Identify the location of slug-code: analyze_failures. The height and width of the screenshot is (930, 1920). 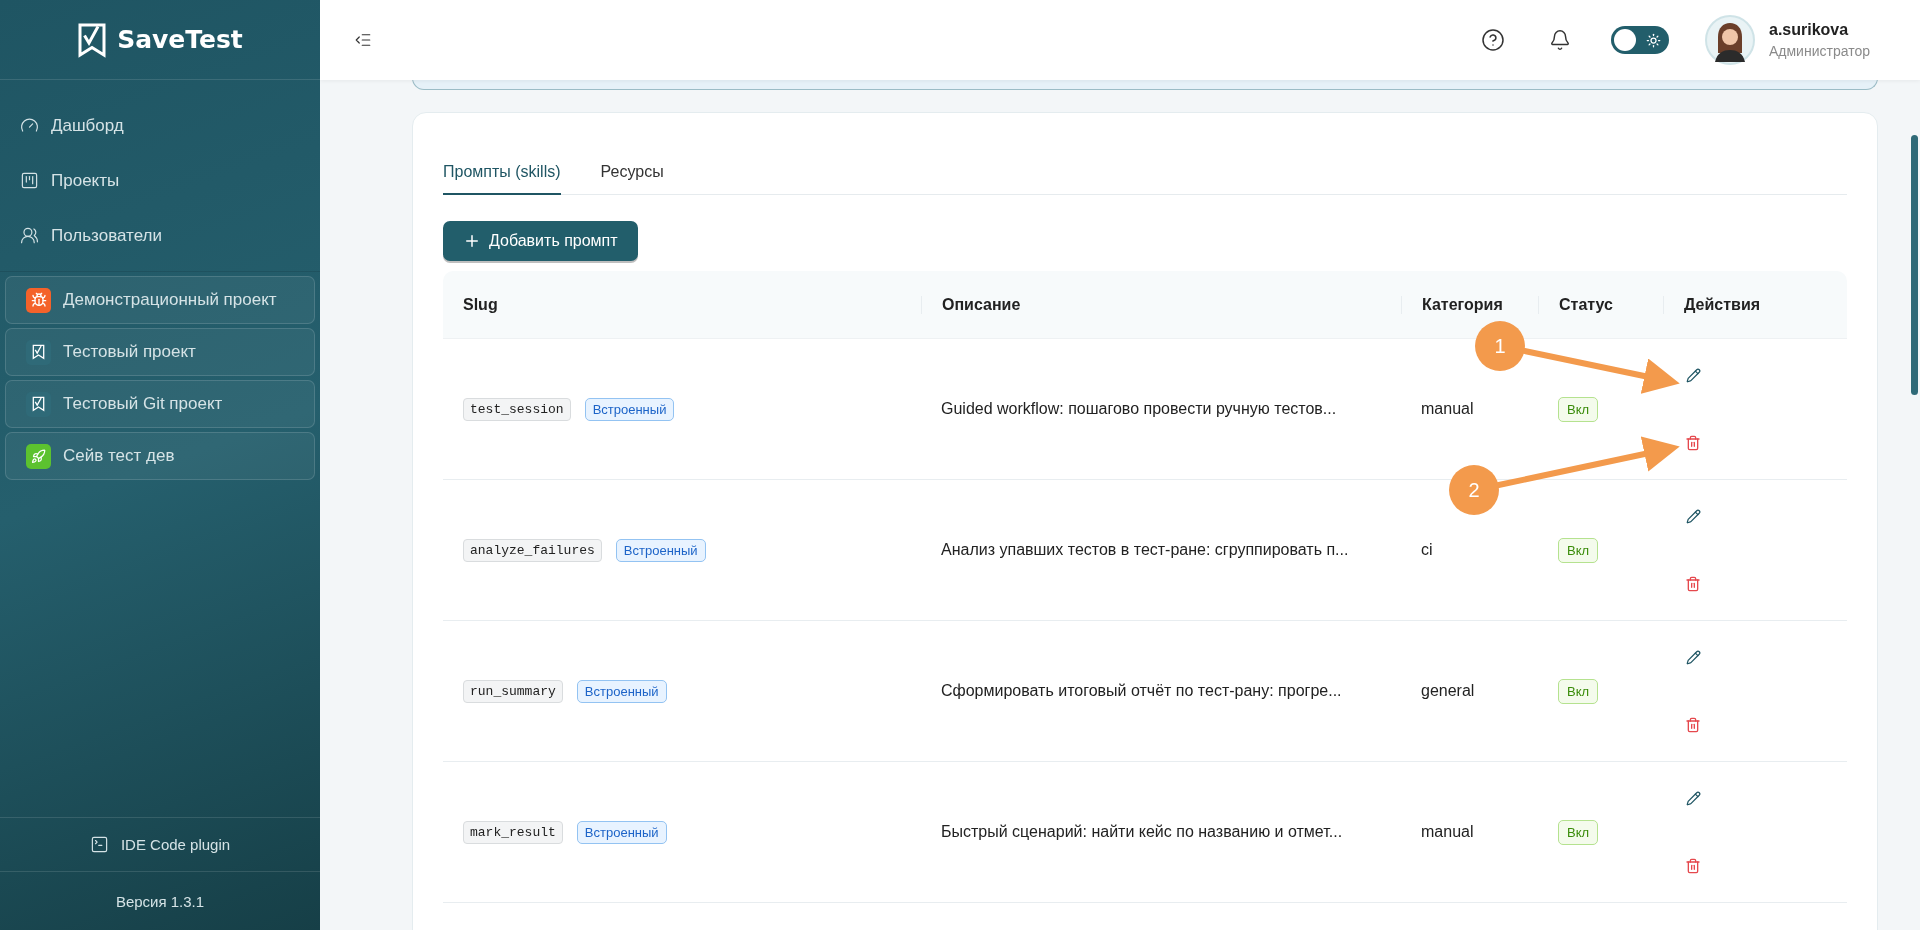
(532, 550).